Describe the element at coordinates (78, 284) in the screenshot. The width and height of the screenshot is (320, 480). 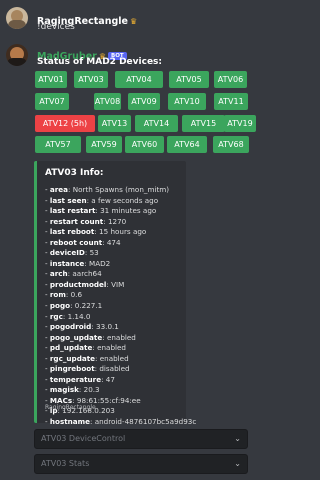
I see `field-key: productmodel` at that location.